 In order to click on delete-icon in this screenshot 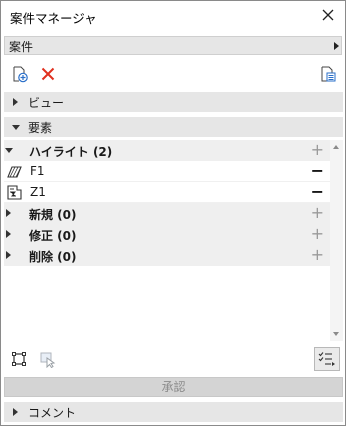, I will do `click(48, 74)`.